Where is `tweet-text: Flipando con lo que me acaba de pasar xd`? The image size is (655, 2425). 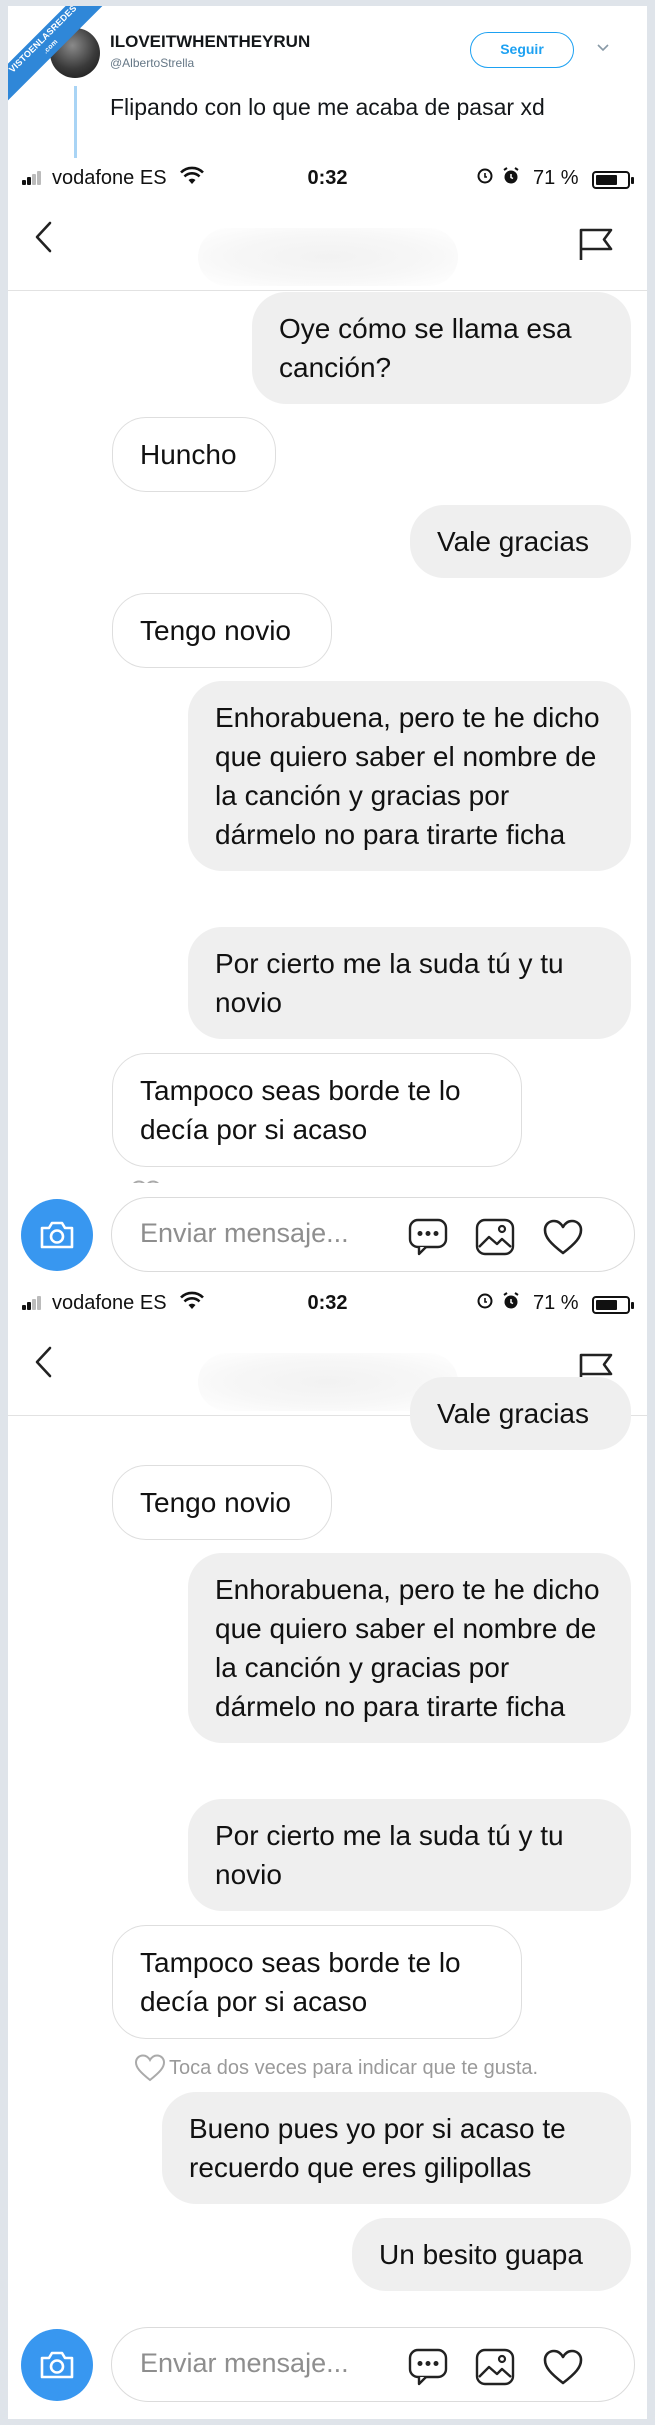 tweet-text: Flipando con lo que me acaba de pasar xd is located at coordinates (327, 107).